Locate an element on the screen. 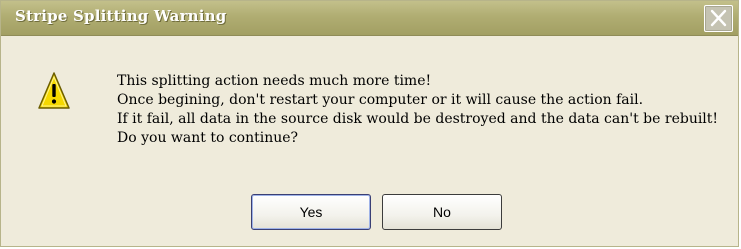  dialog-title: Stripe Splitting Warning is located at coordinates (121, 16).